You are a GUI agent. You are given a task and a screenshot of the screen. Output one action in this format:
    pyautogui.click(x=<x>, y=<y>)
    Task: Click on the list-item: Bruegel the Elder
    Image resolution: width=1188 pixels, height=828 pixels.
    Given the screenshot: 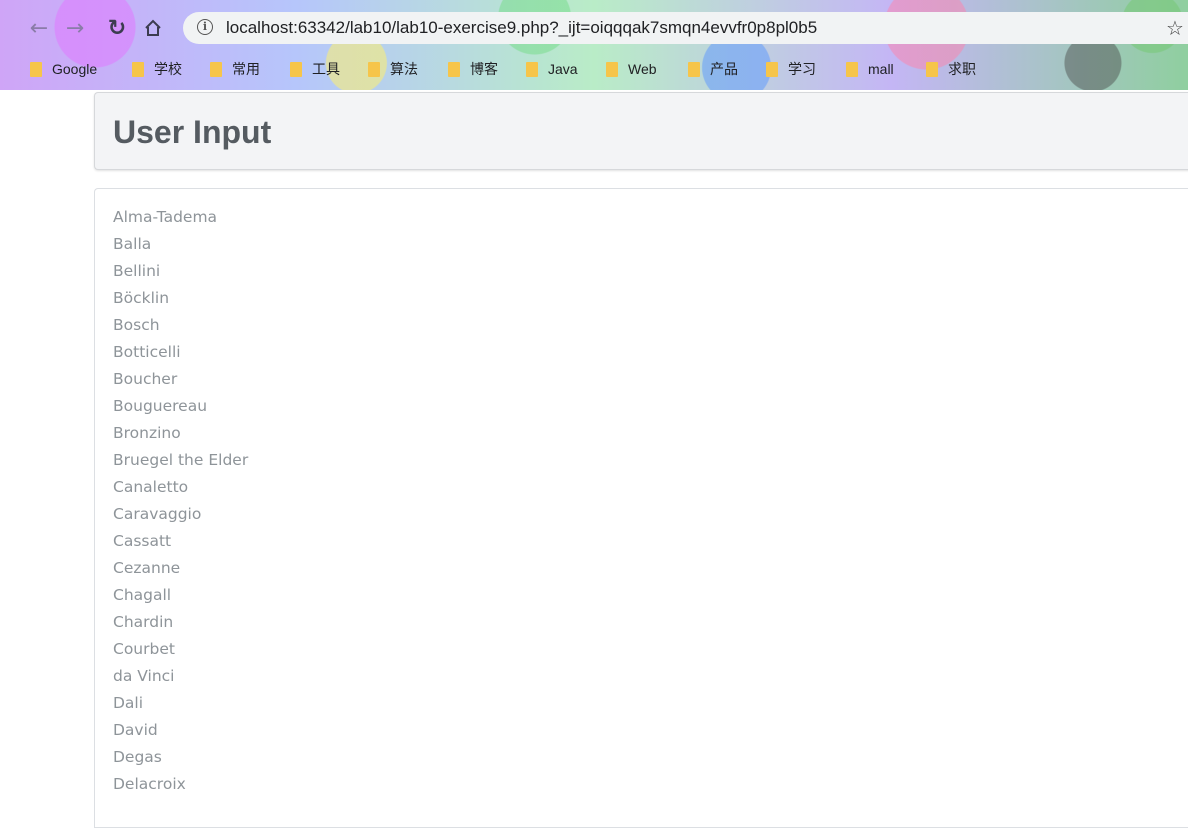 What is the action you would take?
    pyautogui.click(x=181, y=460)
    